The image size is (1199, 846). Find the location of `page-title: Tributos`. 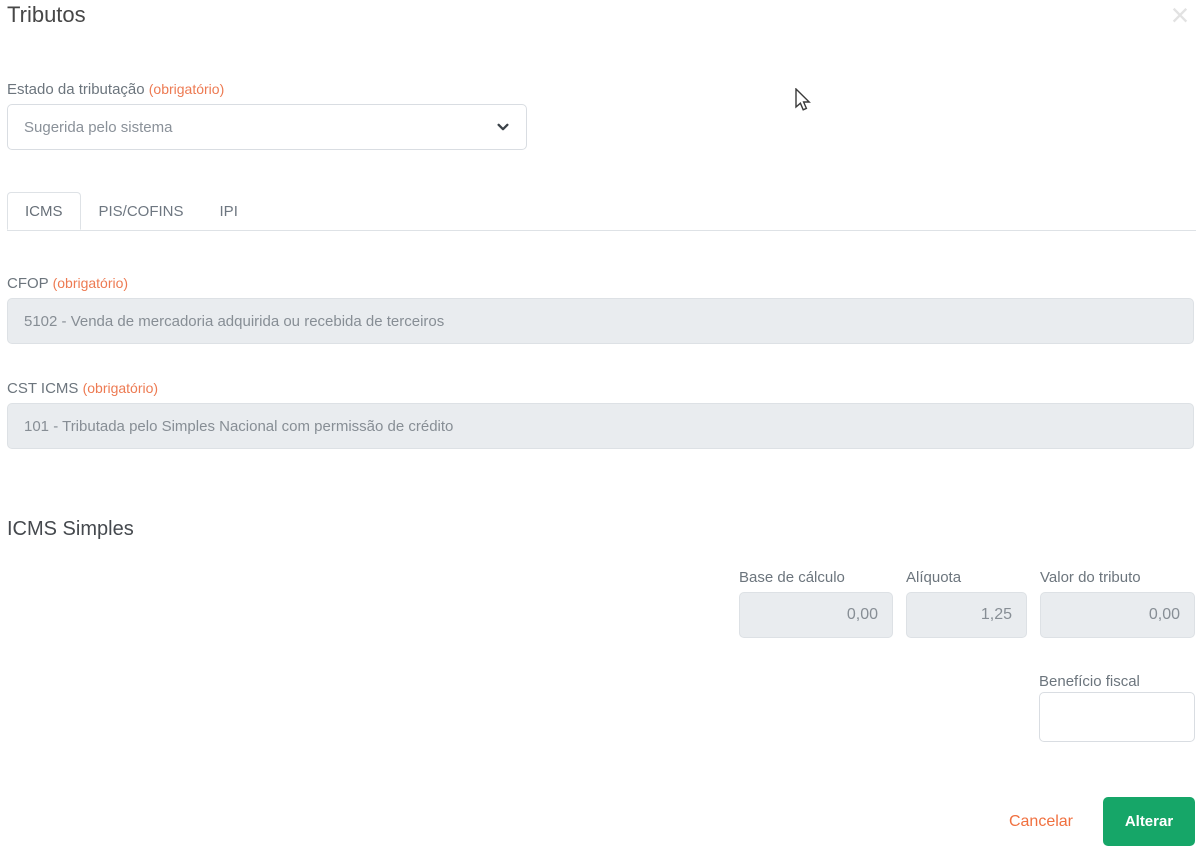

page-title: Tributos is located at coordinates (46, 14).